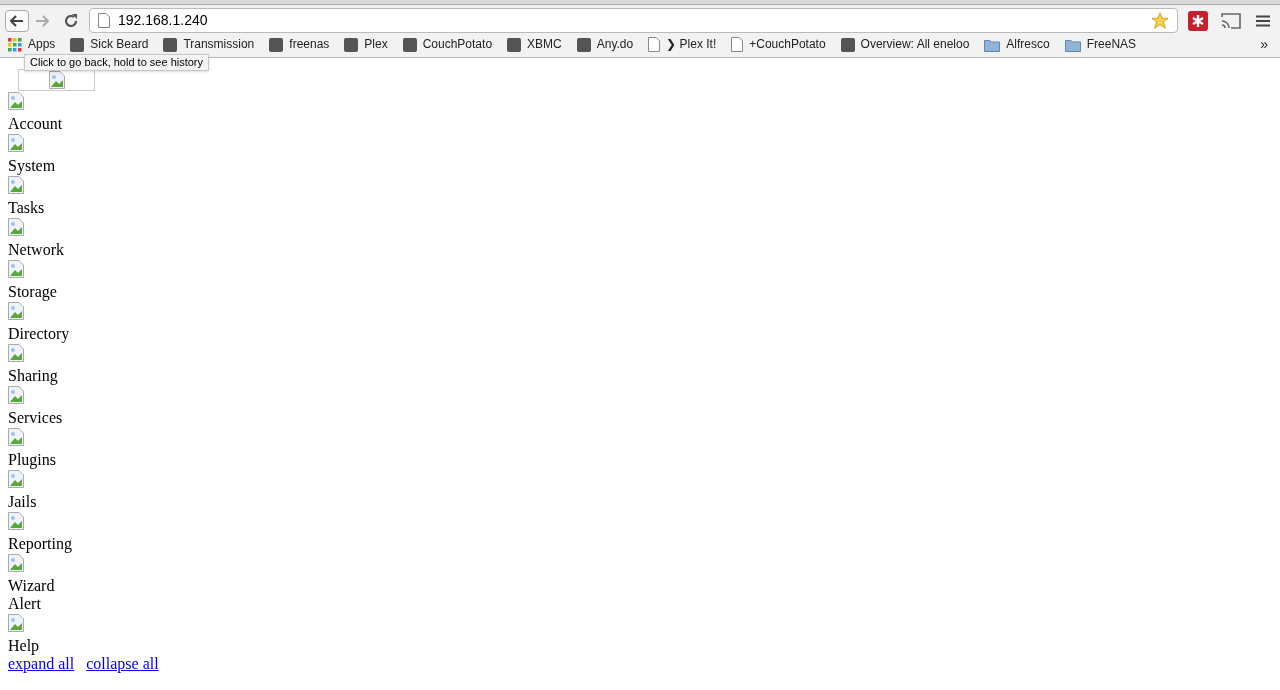  Describe the element at coordinates (1160, 20) in the screenshot. I see `star-icon` at that location.